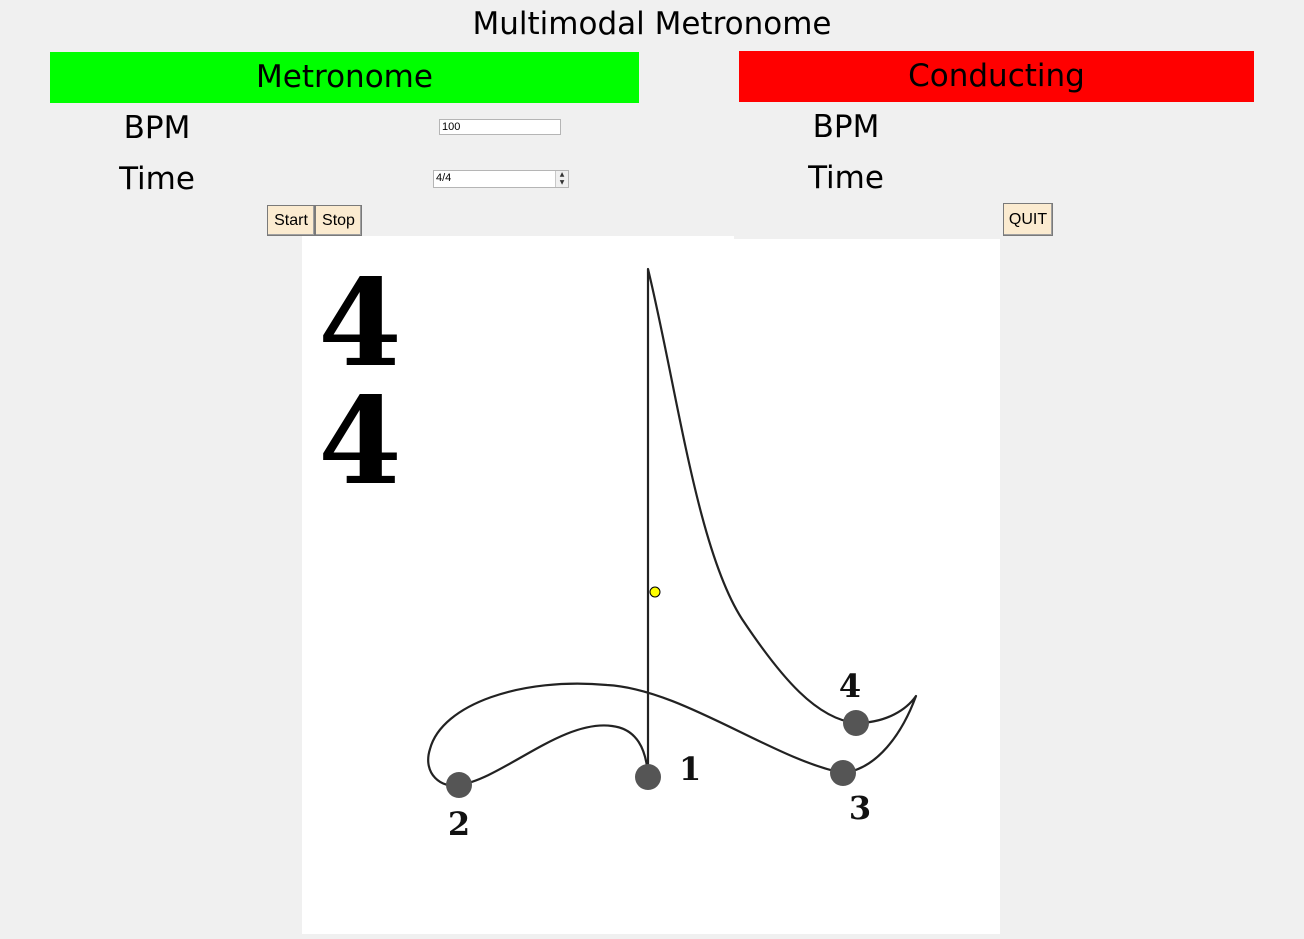  What do you see at coordinates (338, 220) in the screenshot?
I see `stop-button: Stop` at bounding box center [338, 220].